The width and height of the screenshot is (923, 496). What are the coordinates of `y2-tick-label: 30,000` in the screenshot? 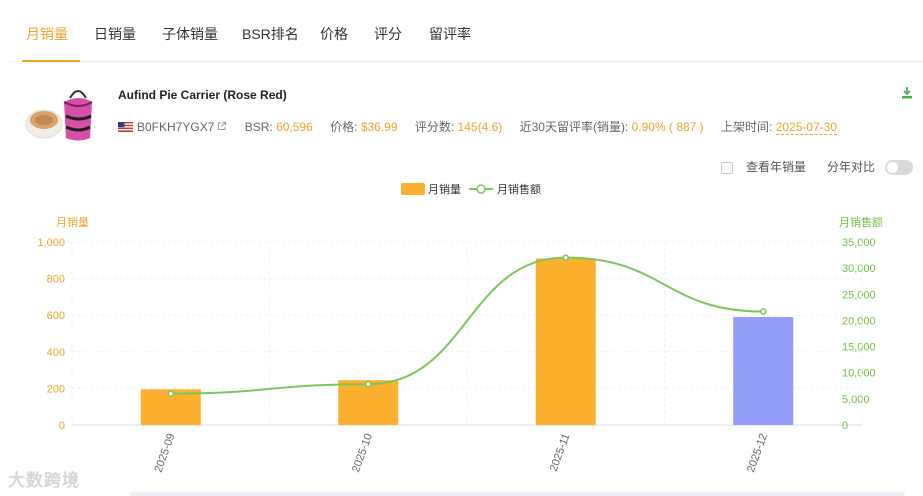 It's located at (859, 269).